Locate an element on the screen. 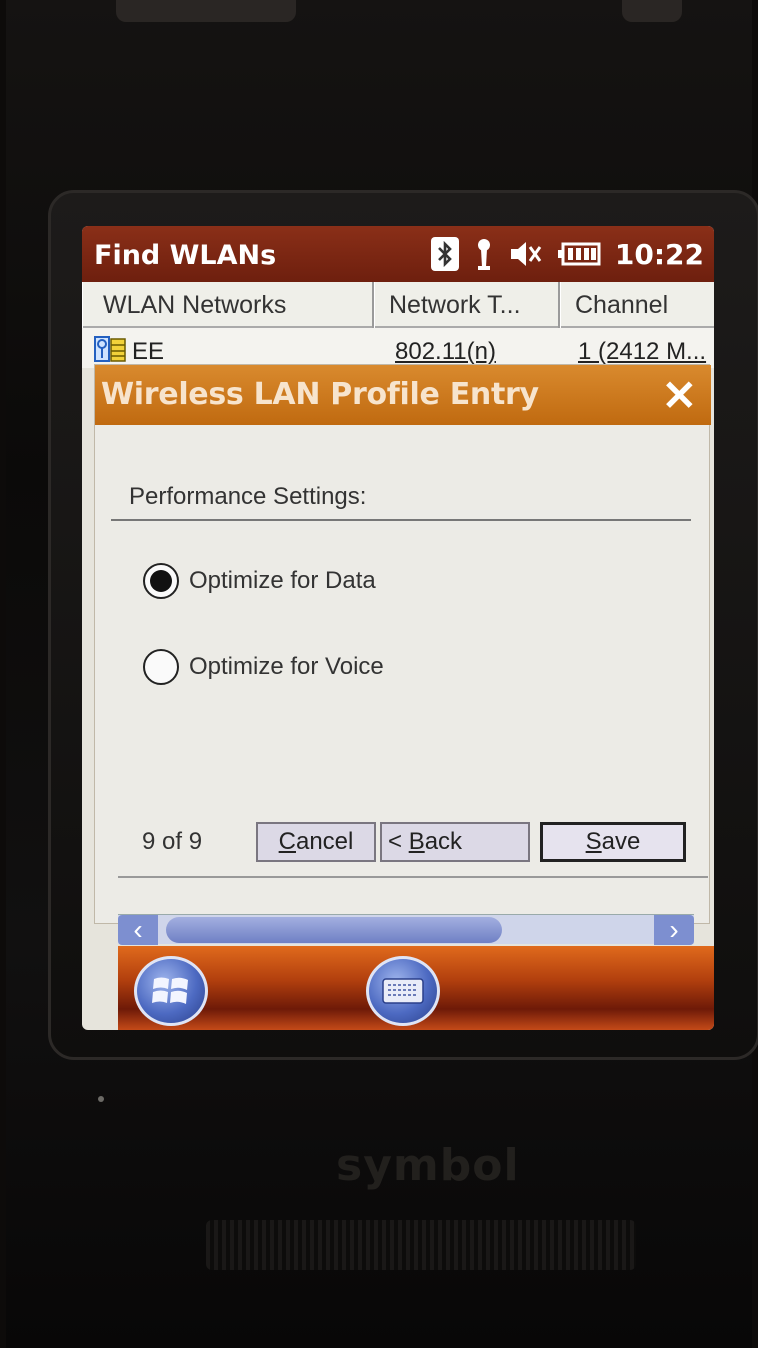 The width and height of the screenshot is (758, 1348). radio-button-selected is located at coordinates (161, 581).